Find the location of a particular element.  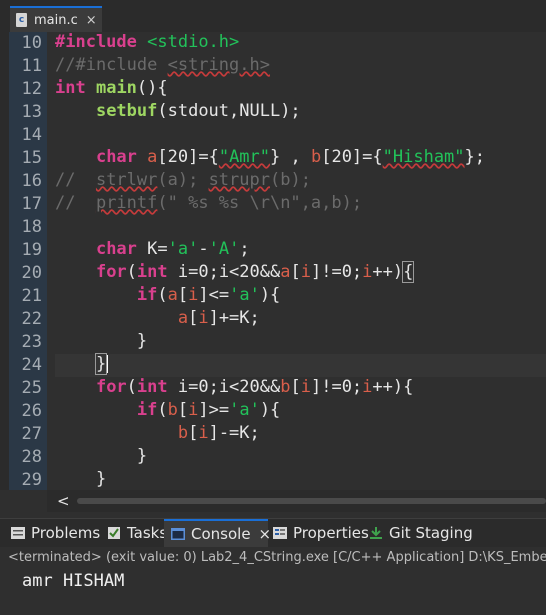

tab-label: main.c is located at coordinates (56, 20).